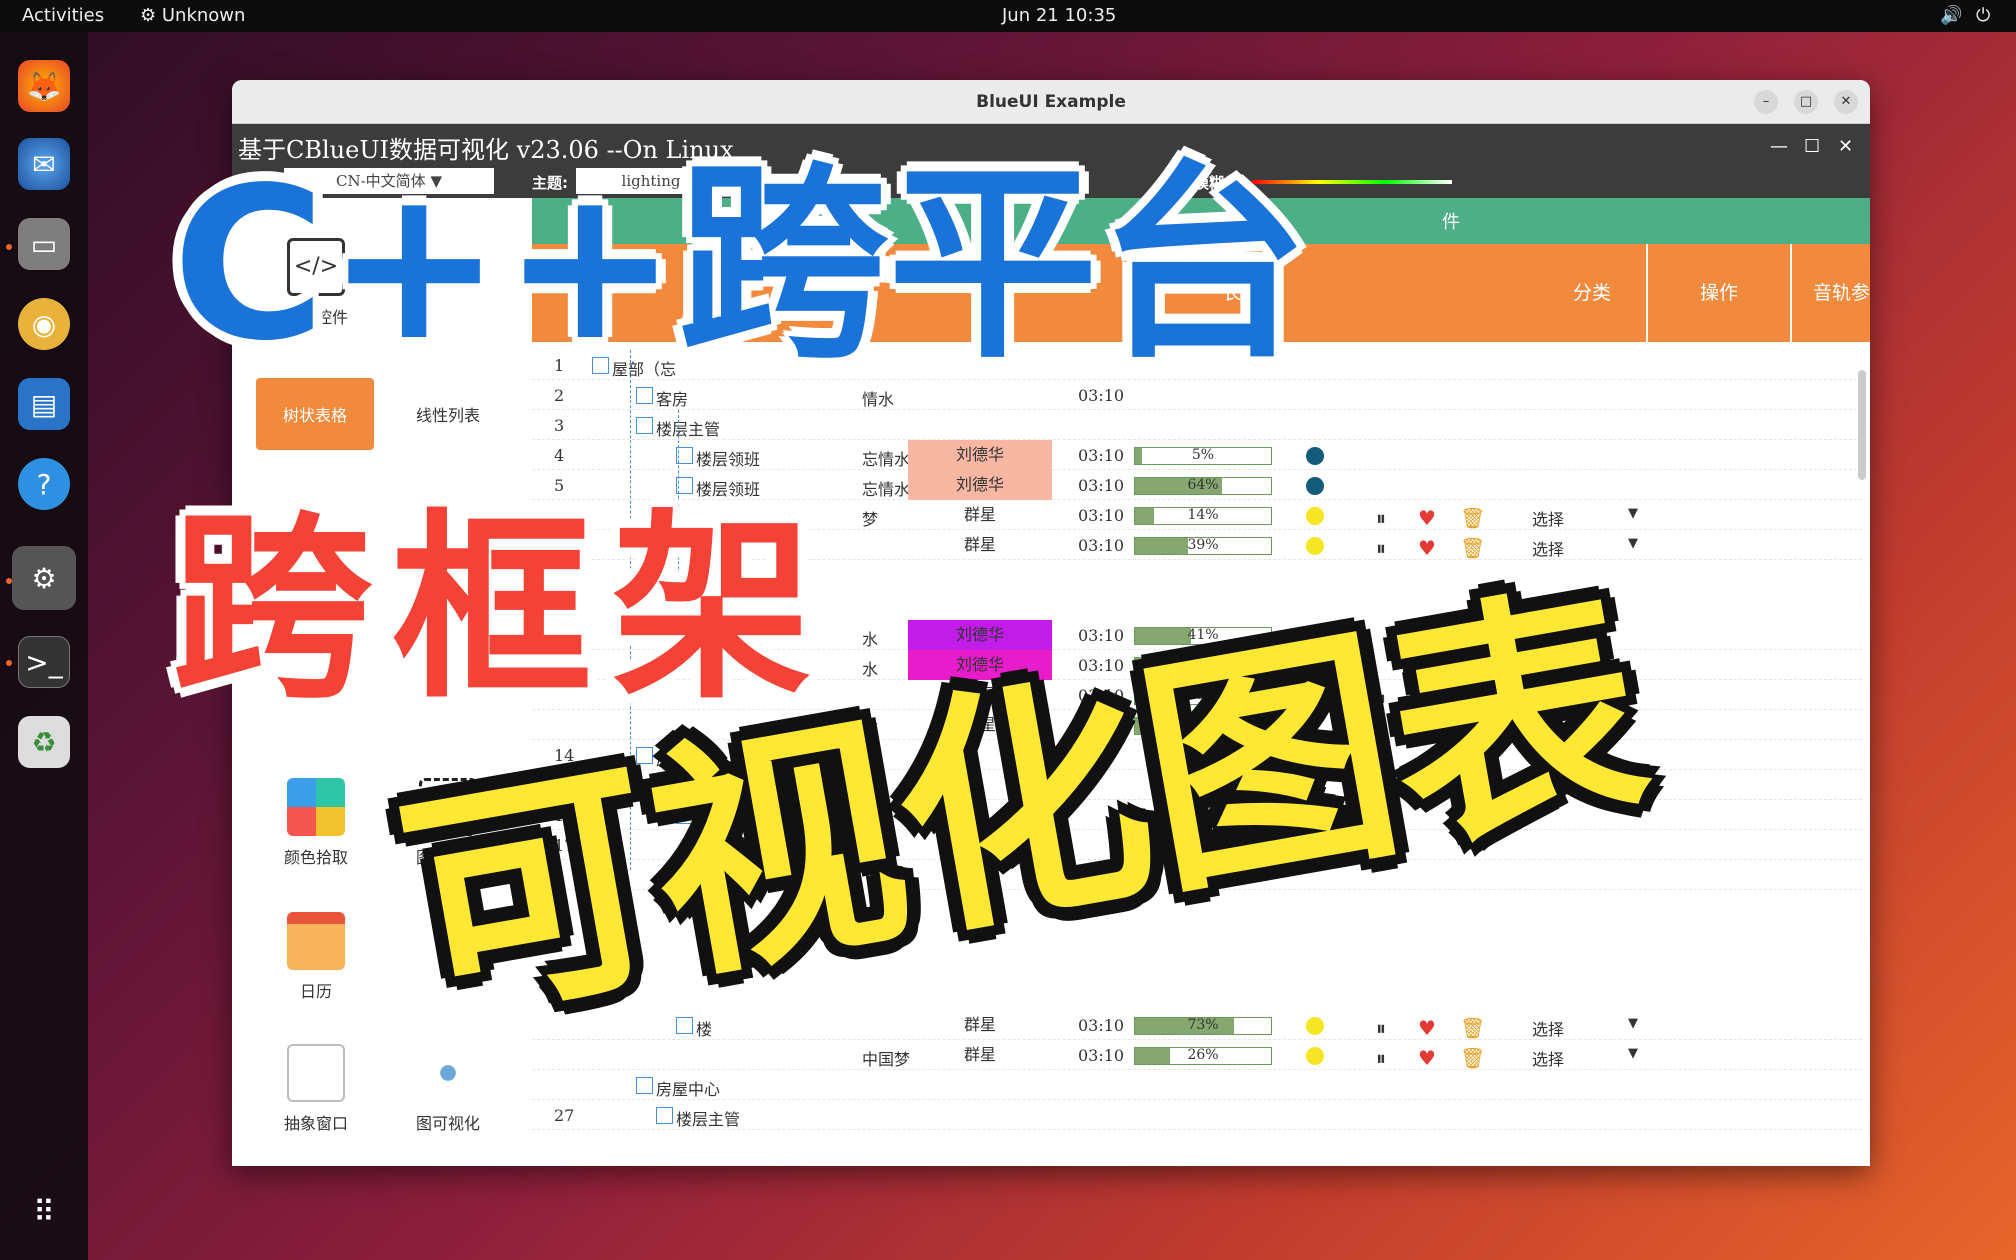 The height and width of the screenshot is (1260, 2016). I want to click on table-row: 中国梦 群星 03:10 26% ⏸ ♥ 🗑 选择 ▼, so click(1197, 1055).